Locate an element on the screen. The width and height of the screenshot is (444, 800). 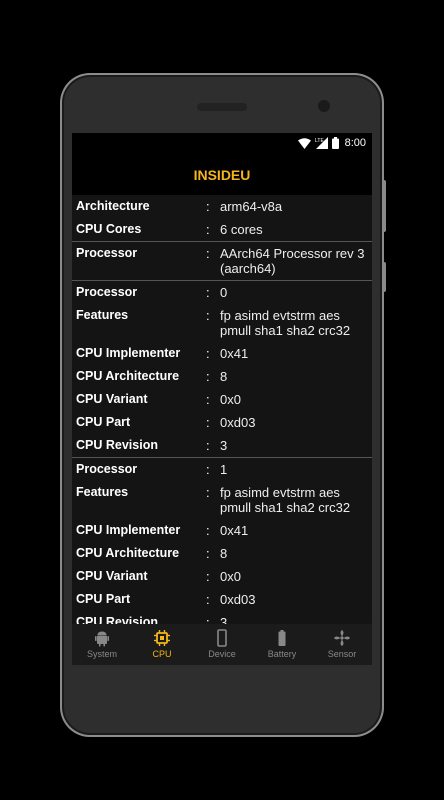
info-group: Architecture: arm64-v8a CPU Cores:6 cores is located at coordinates (222, 218).